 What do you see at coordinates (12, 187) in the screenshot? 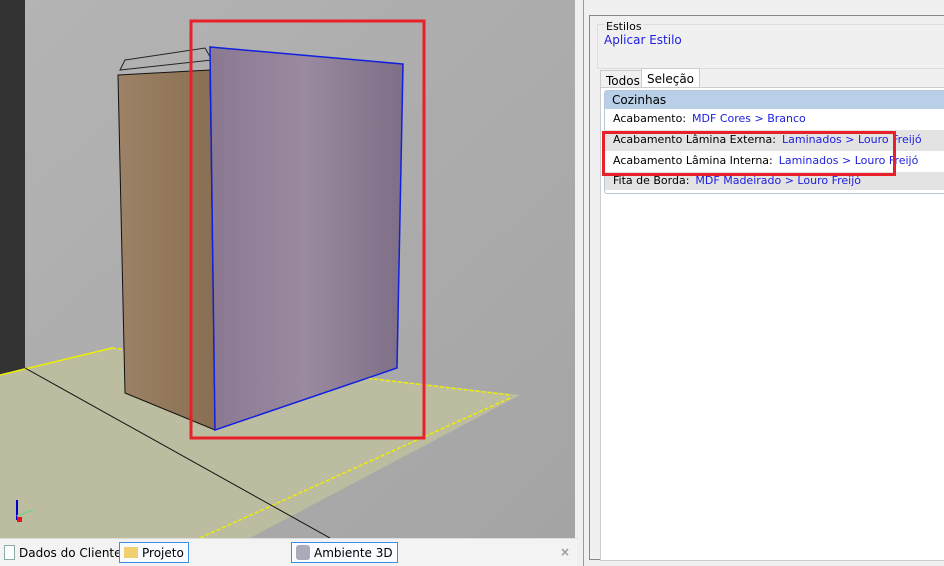
I see `wall-edge` at bounding box center [12, 187].